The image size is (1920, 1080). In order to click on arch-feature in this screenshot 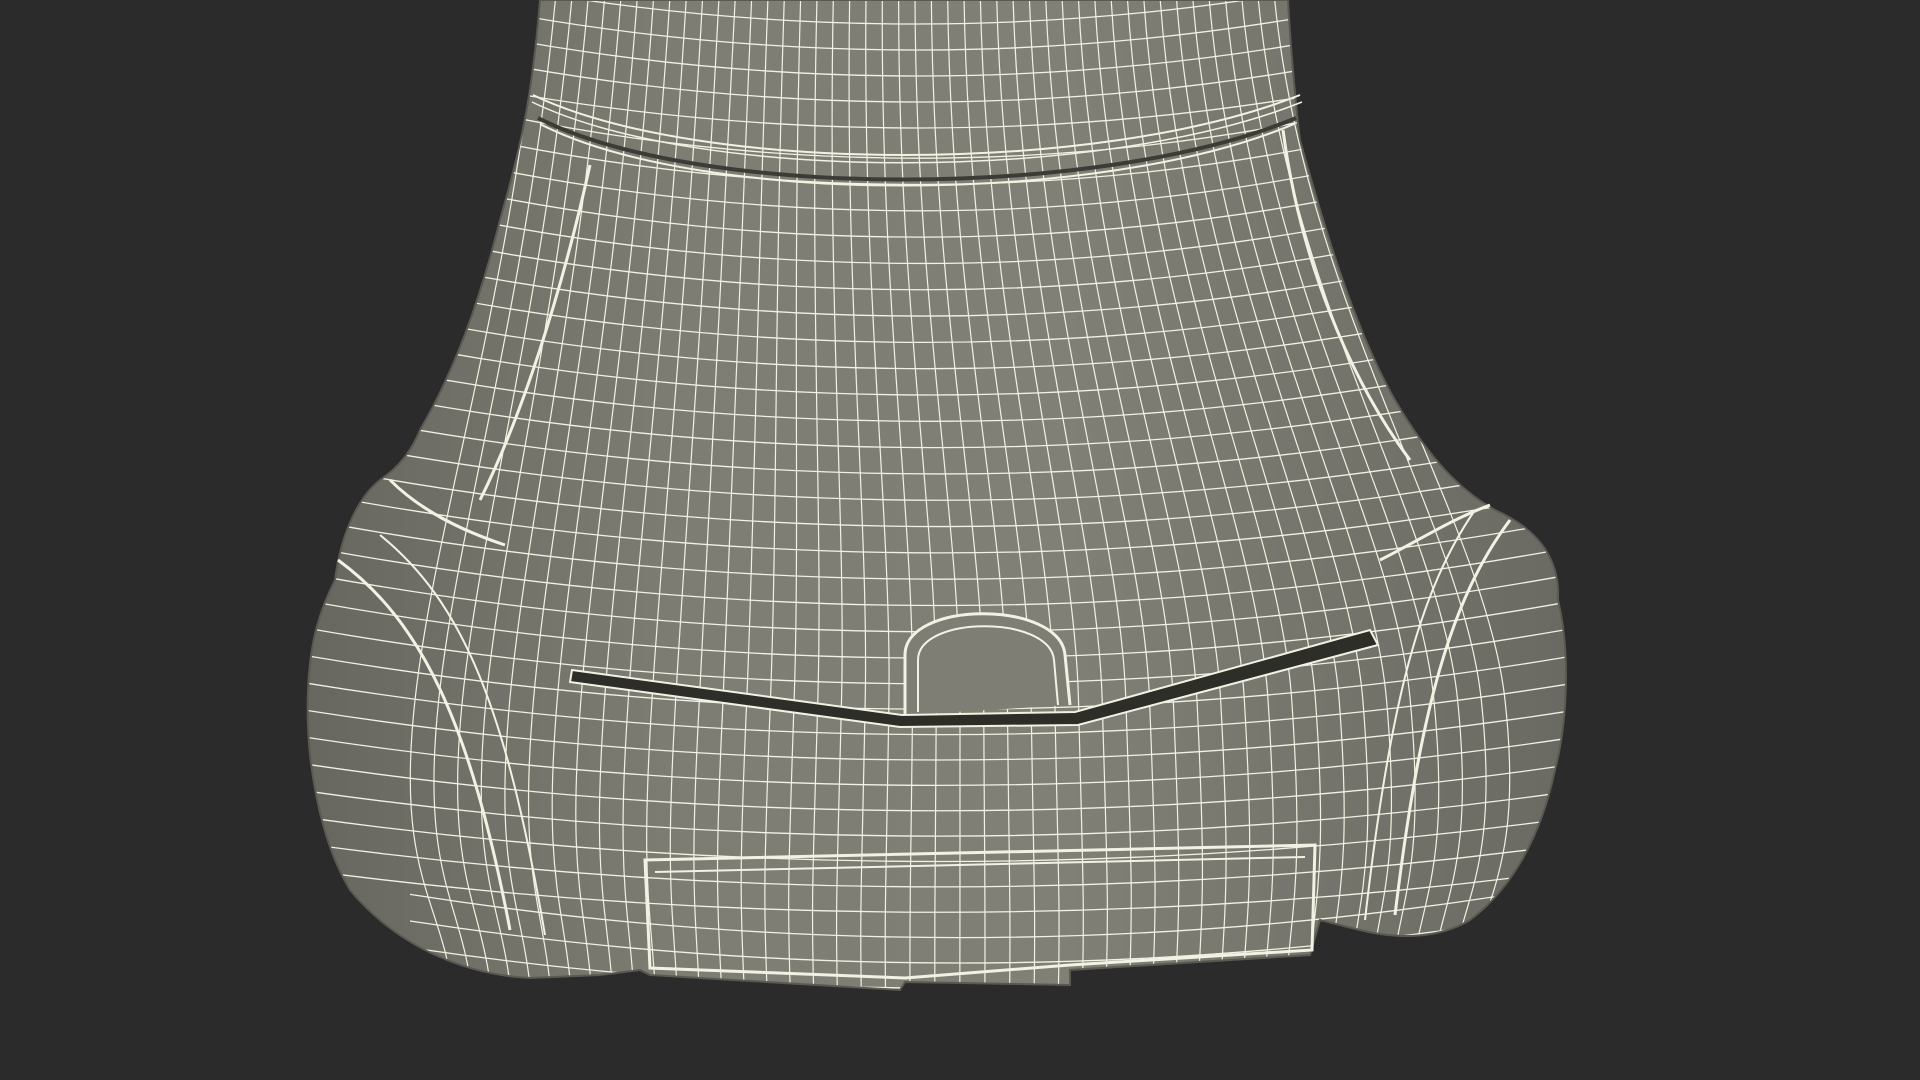, I will do `click(987, 663)`.